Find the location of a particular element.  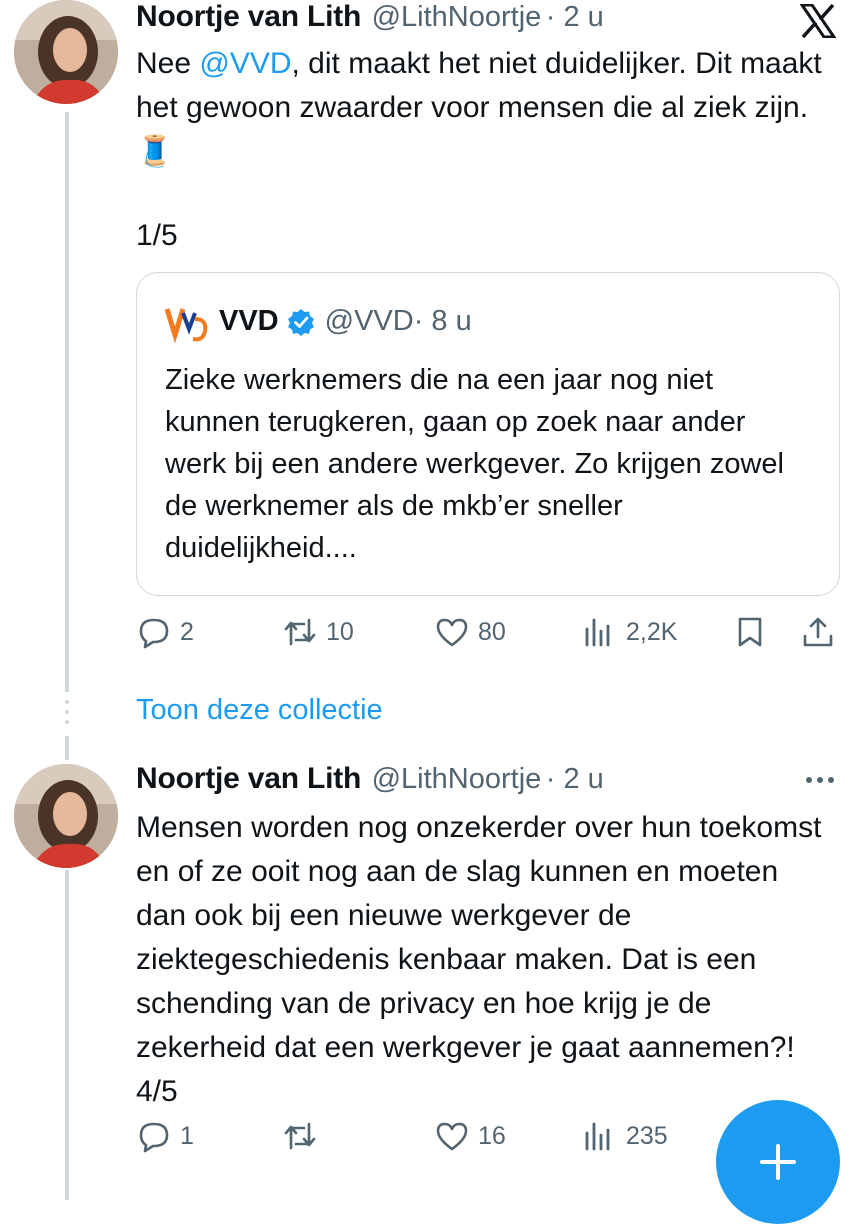

quote-time: · 8 u is located at coordinates (443, 321).